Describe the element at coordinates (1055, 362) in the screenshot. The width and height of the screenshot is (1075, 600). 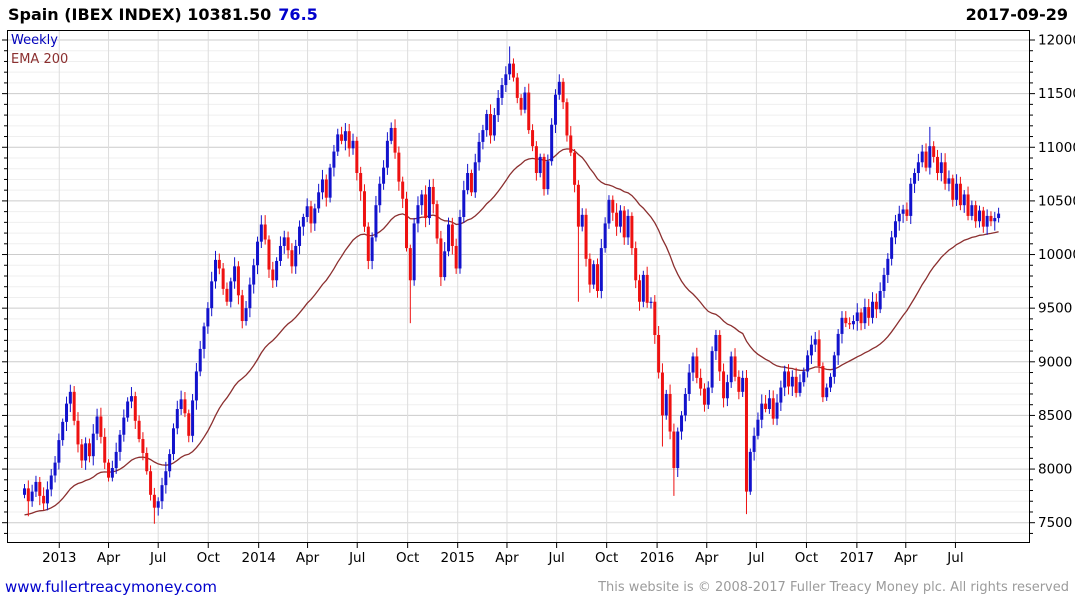
I see `y-tick-label: 9000` at that location.